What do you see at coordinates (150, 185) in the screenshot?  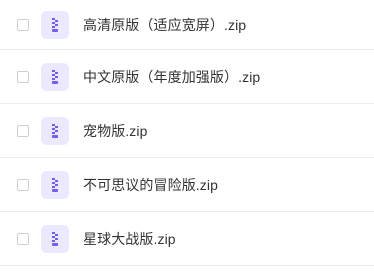 I see `file-name: 不可思议的冒险版.zip` at bounding box center [150, 185].